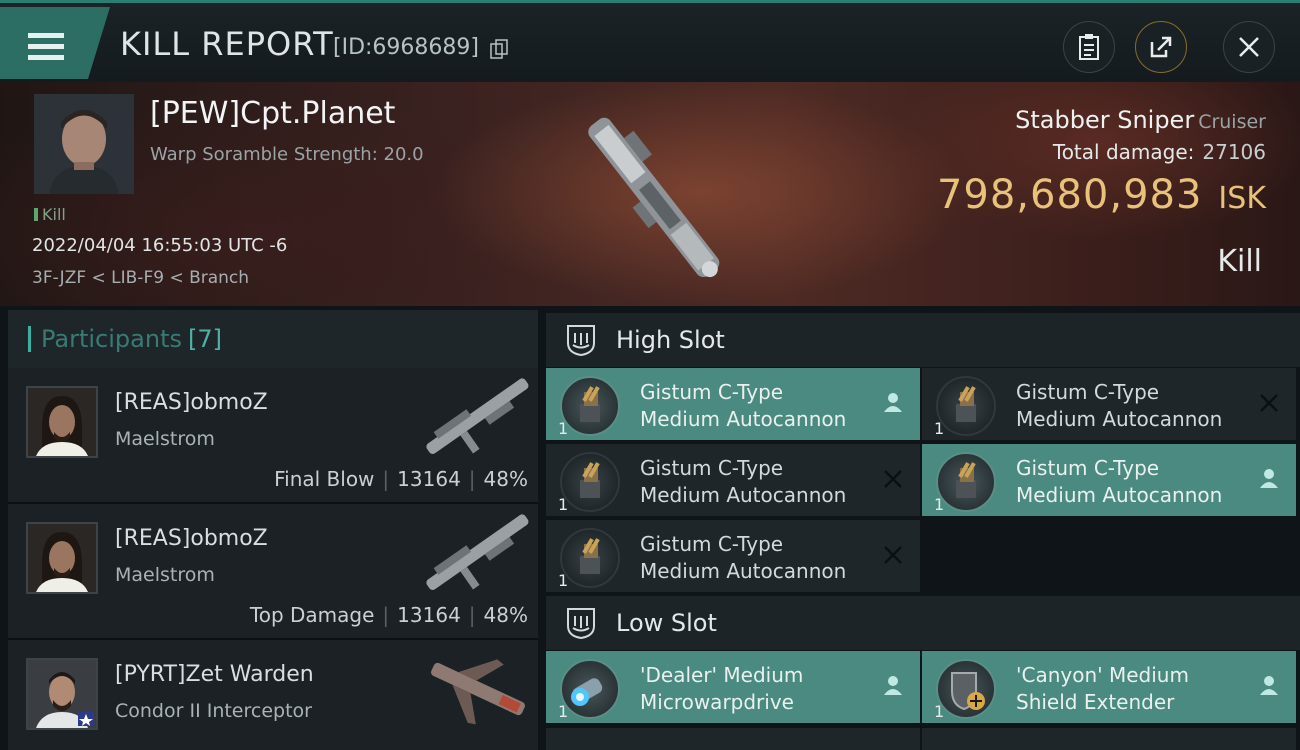  What do you see at coordinates (666, 623) in the screenshot?
I see `low-slot-title: Low Slot` at bounding box center [666, 623].